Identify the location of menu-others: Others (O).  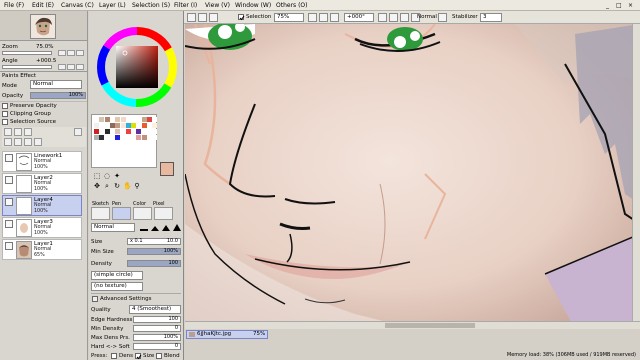
(291, 5).